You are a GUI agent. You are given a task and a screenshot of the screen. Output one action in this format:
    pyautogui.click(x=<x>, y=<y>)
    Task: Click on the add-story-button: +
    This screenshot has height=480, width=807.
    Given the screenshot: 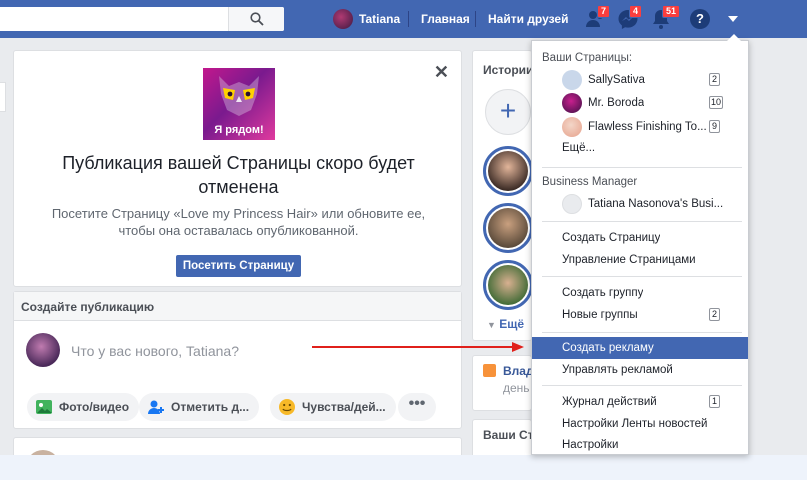 What is the action you would take?
    pyautogui.click(x=508, y=112)
    